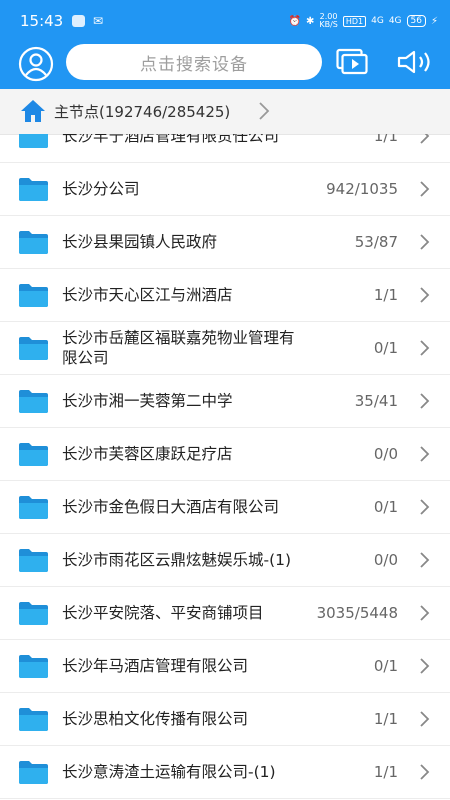 The width and height of the screenshot is (450, 800). I want to click on list-item: 长沙市天心区江与洲酒店 1/1, so click(225, 295).